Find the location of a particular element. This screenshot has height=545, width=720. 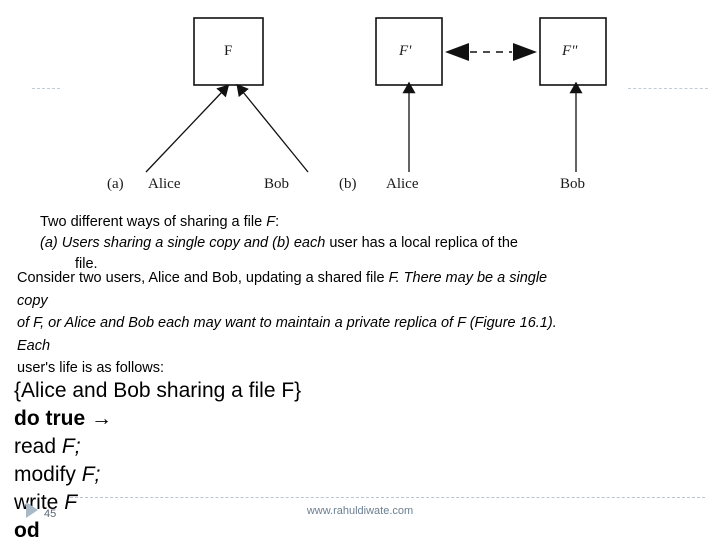

caption-line-1: Two different ways of sharing a file F: is located at coordinates (360, 222).